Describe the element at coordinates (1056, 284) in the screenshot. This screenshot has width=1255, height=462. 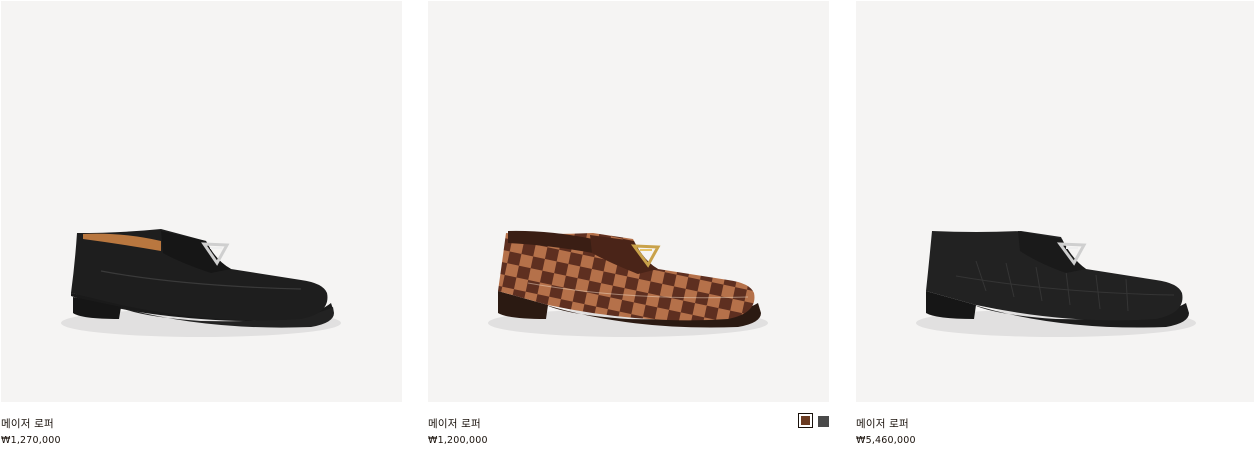
I see `loafer-black-croc-icon` at that location.